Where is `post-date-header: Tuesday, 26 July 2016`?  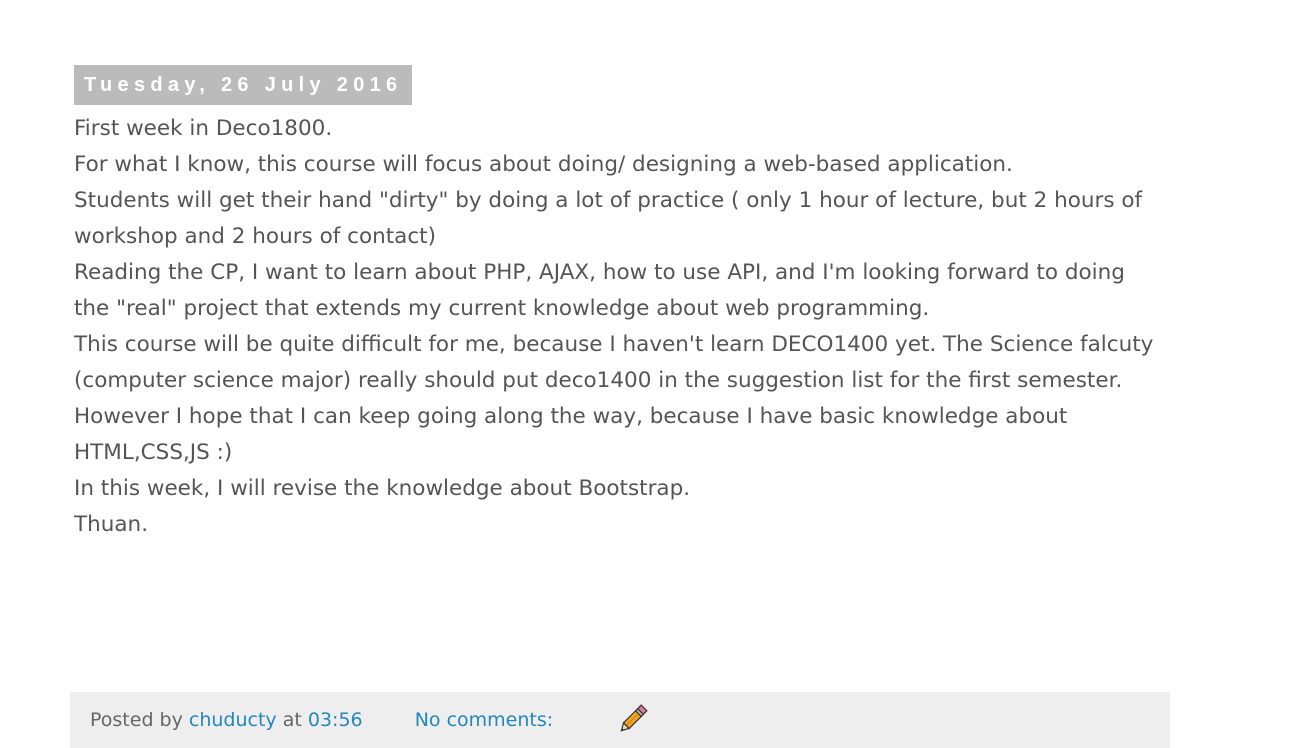 post-date-header: Tuesday, 26 July 2016 is located at coordinates (243, 84).